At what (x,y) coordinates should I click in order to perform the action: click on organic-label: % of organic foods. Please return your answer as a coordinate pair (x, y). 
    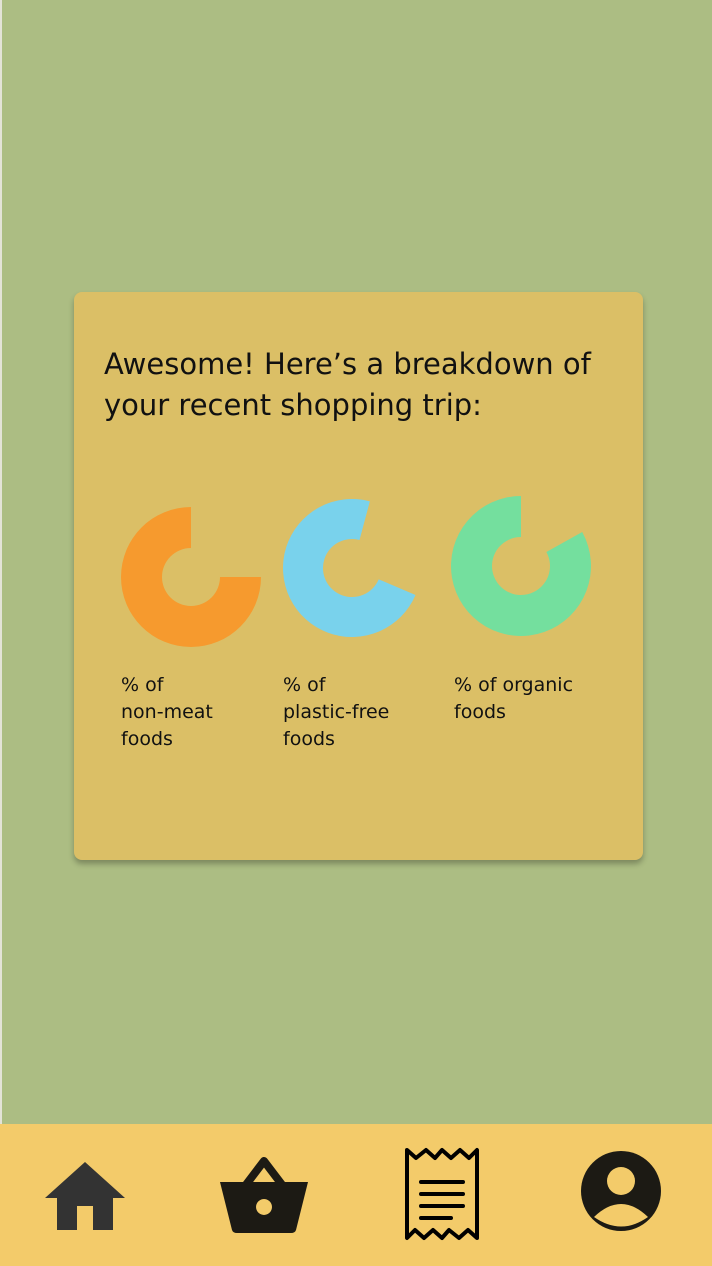
    Looking at the image, I should click on (514, 698).